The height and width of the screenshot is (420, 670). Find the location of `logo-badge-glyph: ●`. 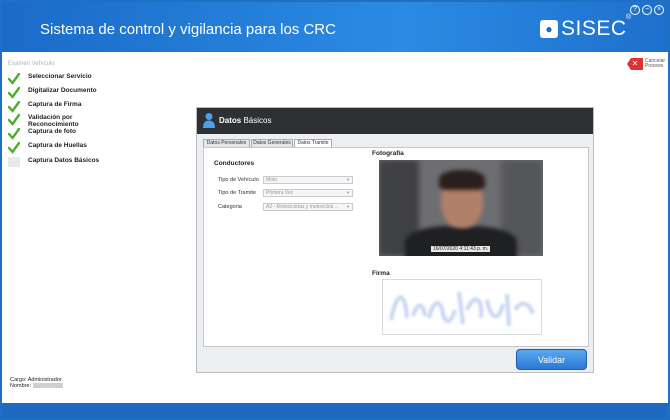

logo-badge-glyph: ● is located at coordinates (549, 29).